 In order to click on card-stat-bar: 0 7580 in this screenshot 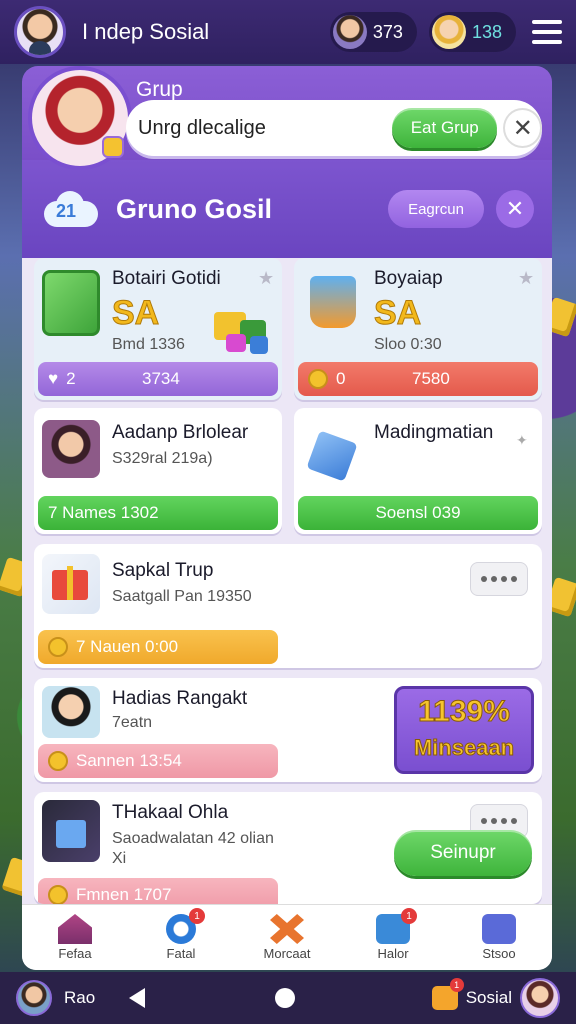, I will do `click(418, 379)`.